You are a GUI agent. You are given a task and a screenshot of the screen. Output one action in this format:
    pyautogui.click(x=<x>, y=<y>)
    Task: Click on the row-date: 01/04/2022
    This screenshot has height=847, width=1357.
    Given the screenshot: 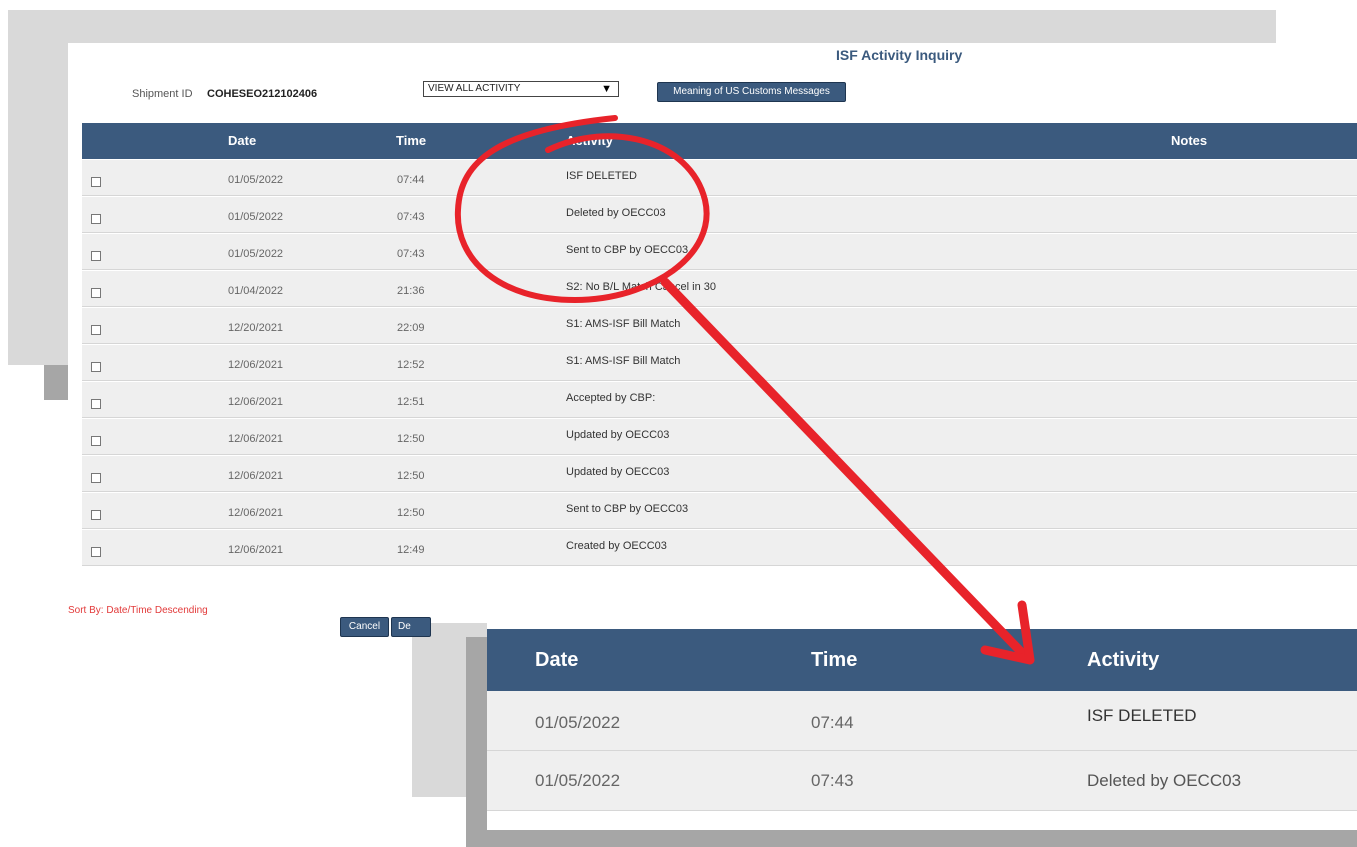 What is the action you would take?
    pyautogui.click(x=256, y=291)
    